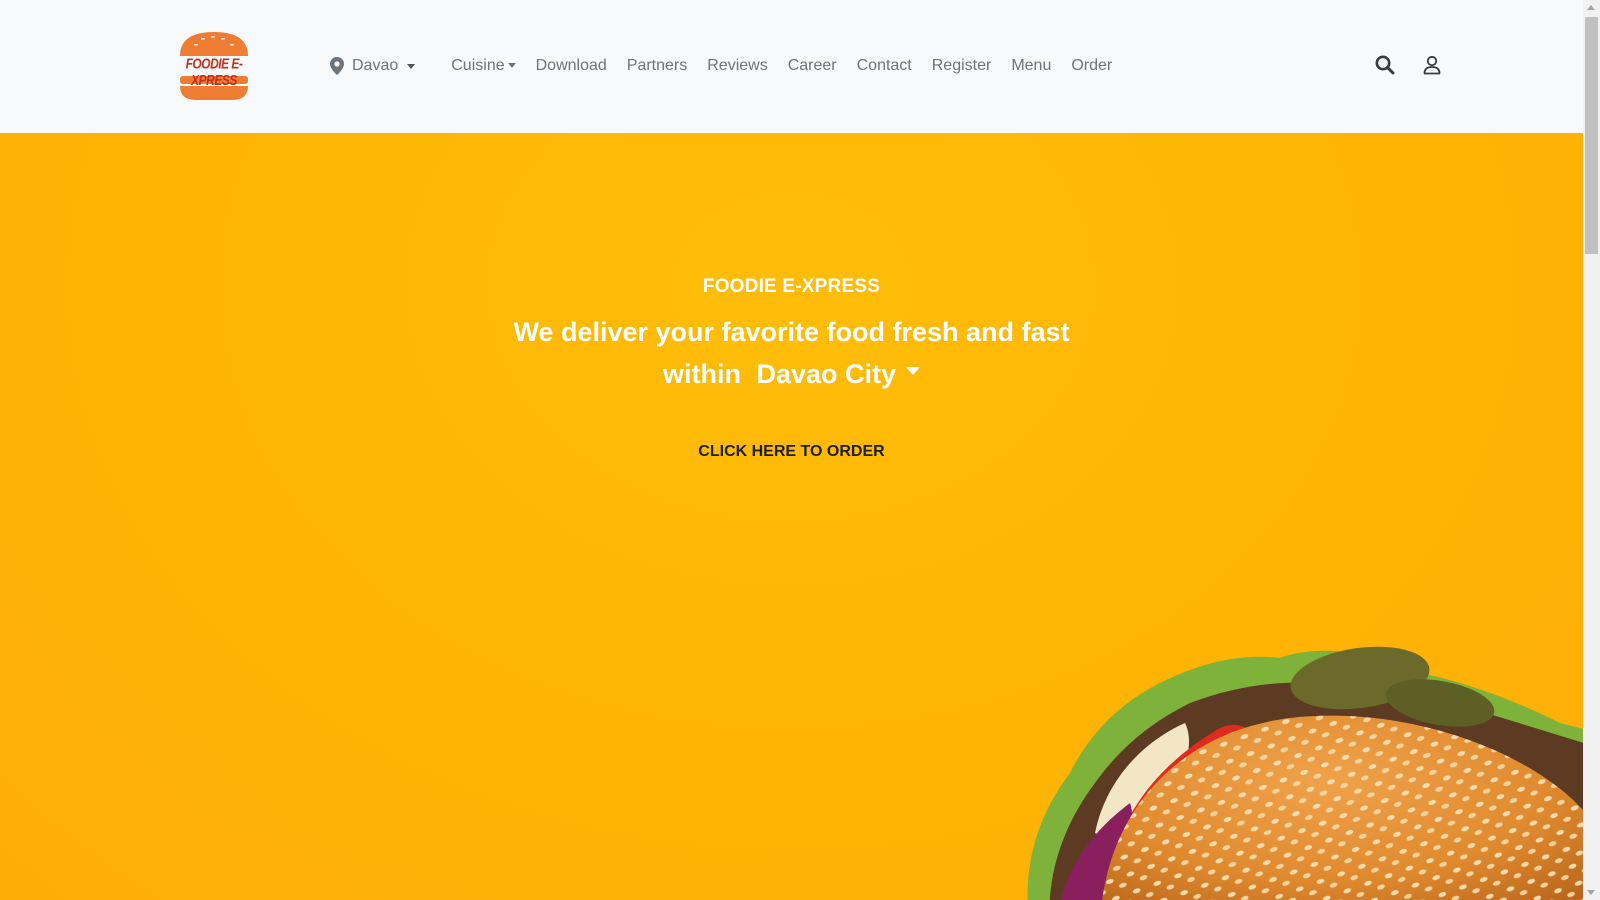  Describe the element at coordinates (1432, 65) in the screenshot. I see `user-icon` at that location.